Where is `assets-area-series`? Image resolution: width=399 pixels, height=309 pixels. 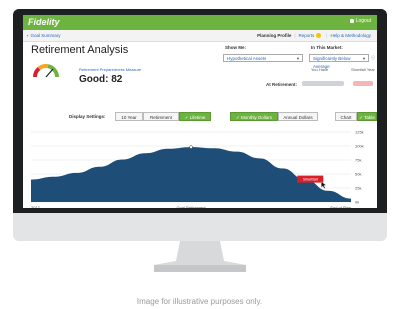 assets-area-series is located at coordinates (191, 174).